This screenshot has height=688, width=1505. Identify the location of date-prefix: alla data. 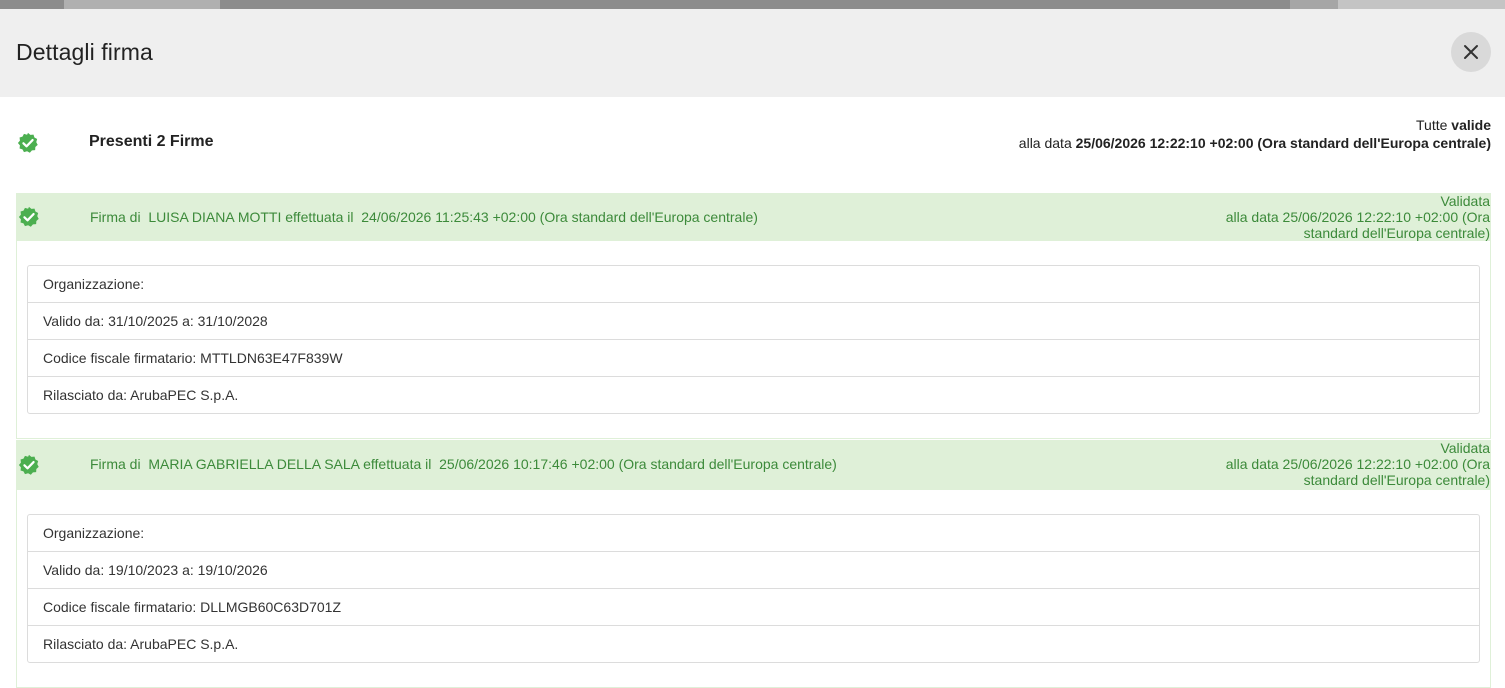
(1047, 143).